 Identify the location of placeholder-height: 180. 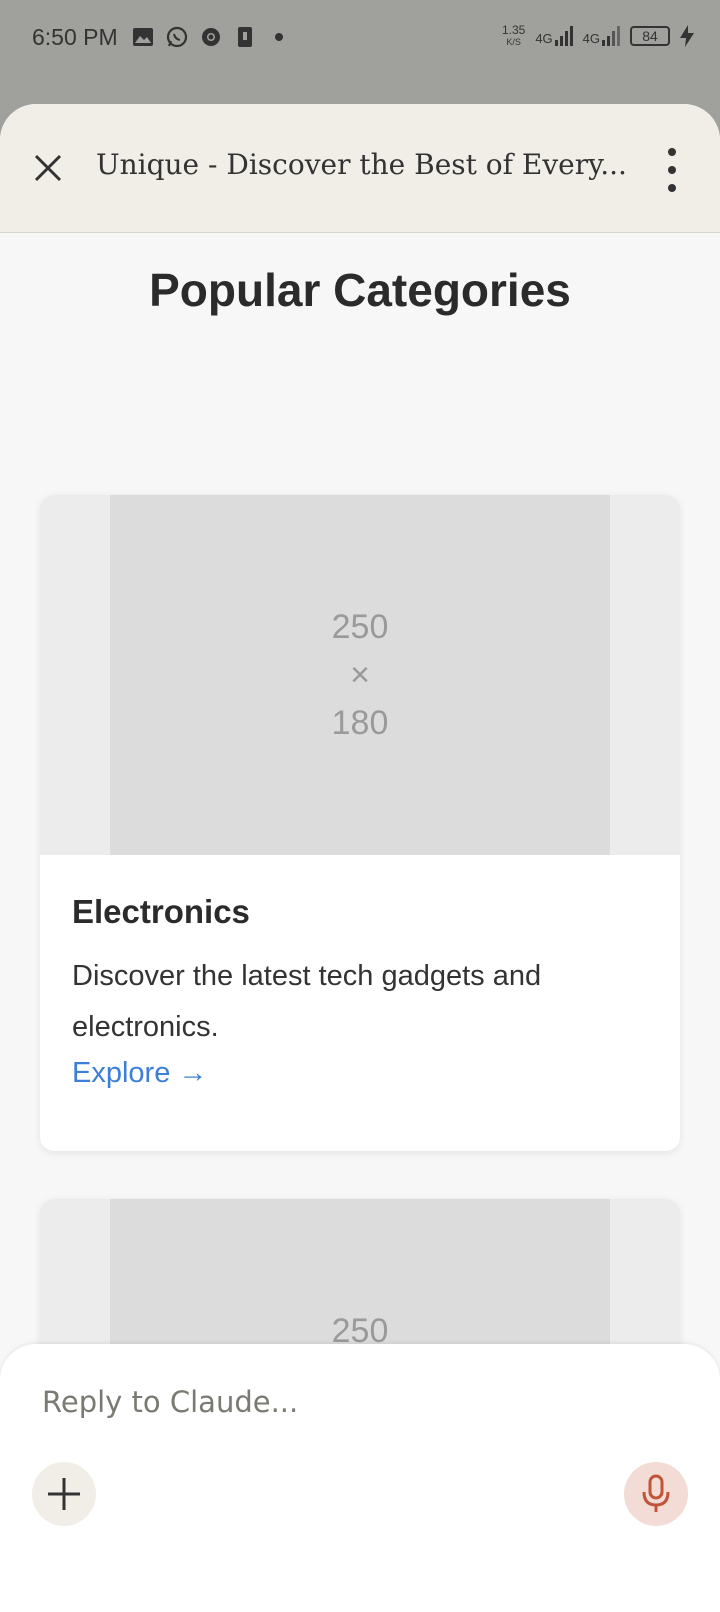
(360, 723).